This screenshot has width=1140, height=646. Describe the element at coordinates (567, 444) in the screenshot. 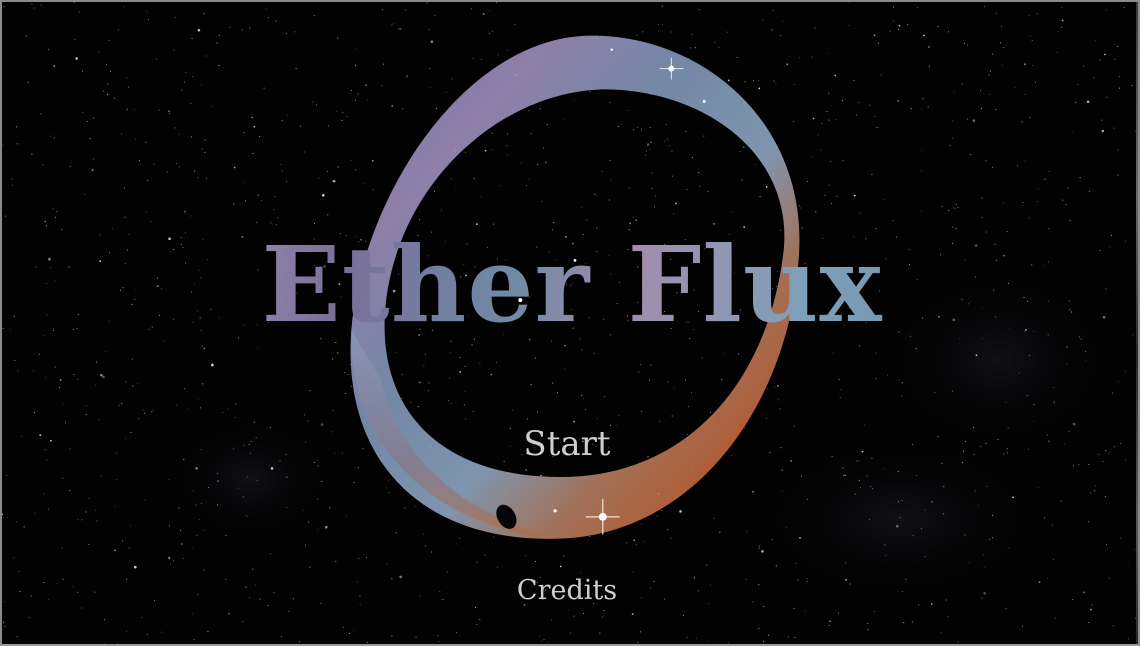

I see `start-button-label: Start` at that location.